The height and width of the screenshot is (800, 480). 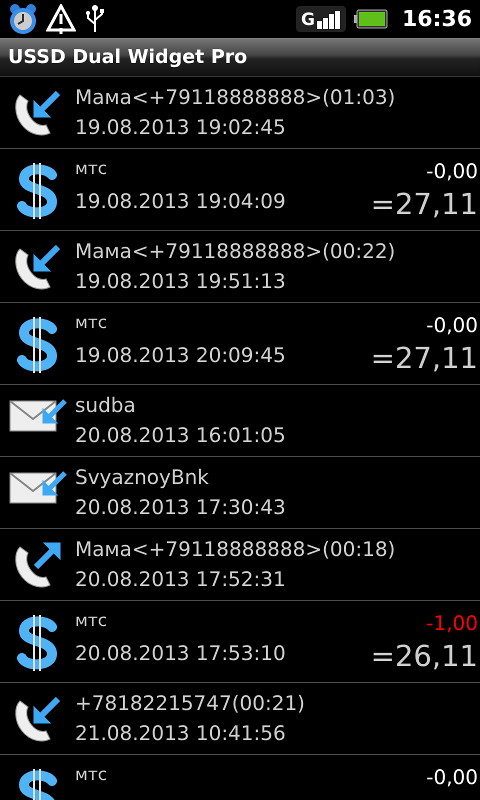 What do you see at coordinates (240, 421) in the screenshot?
I see `log-entry: sudba 20.08.2013 16:01:05` at bounding box center [240, 421].